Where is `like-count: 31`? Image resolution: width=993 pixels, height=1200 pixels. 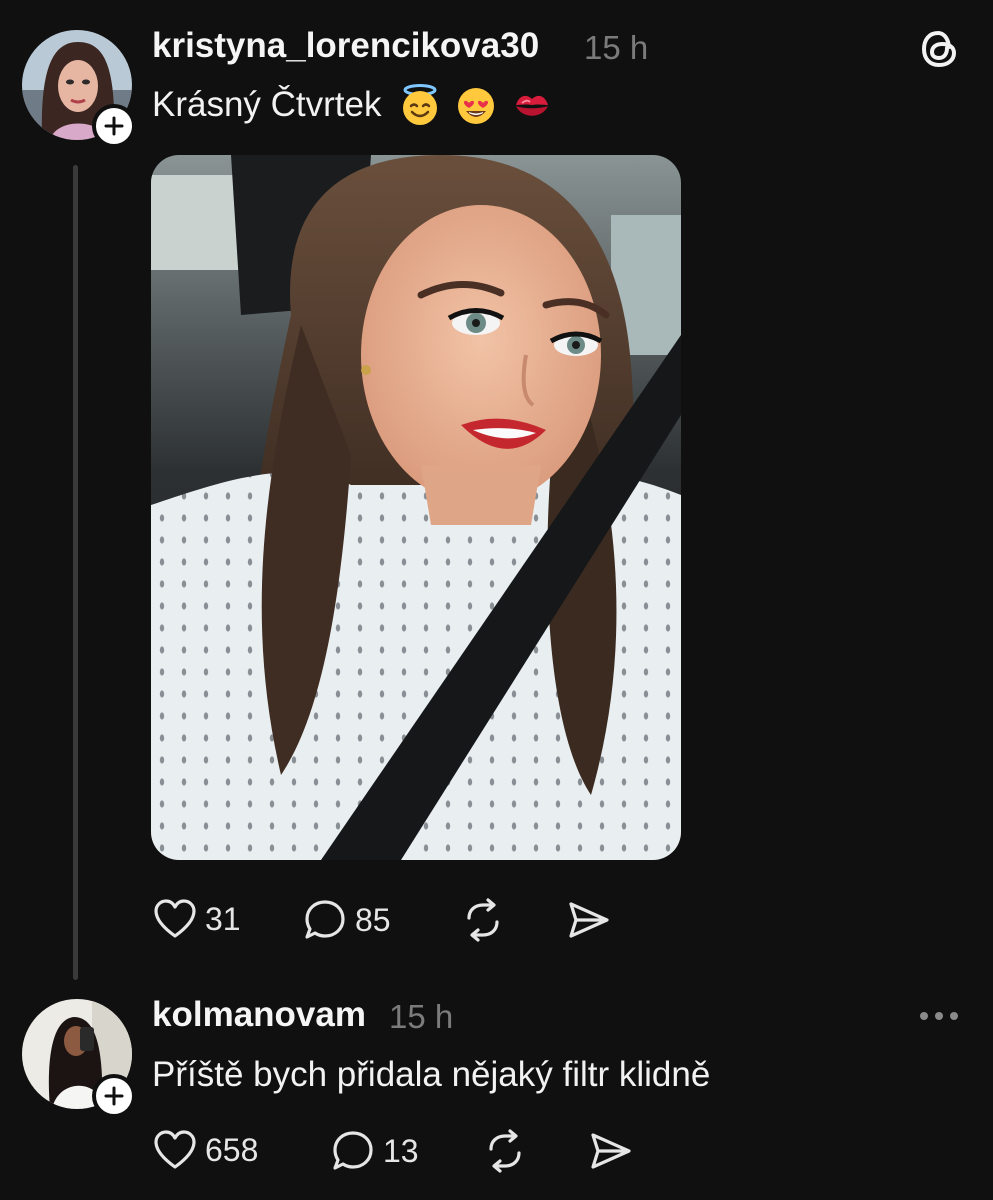 like-count: 31 is located at coordinates (223, 918).